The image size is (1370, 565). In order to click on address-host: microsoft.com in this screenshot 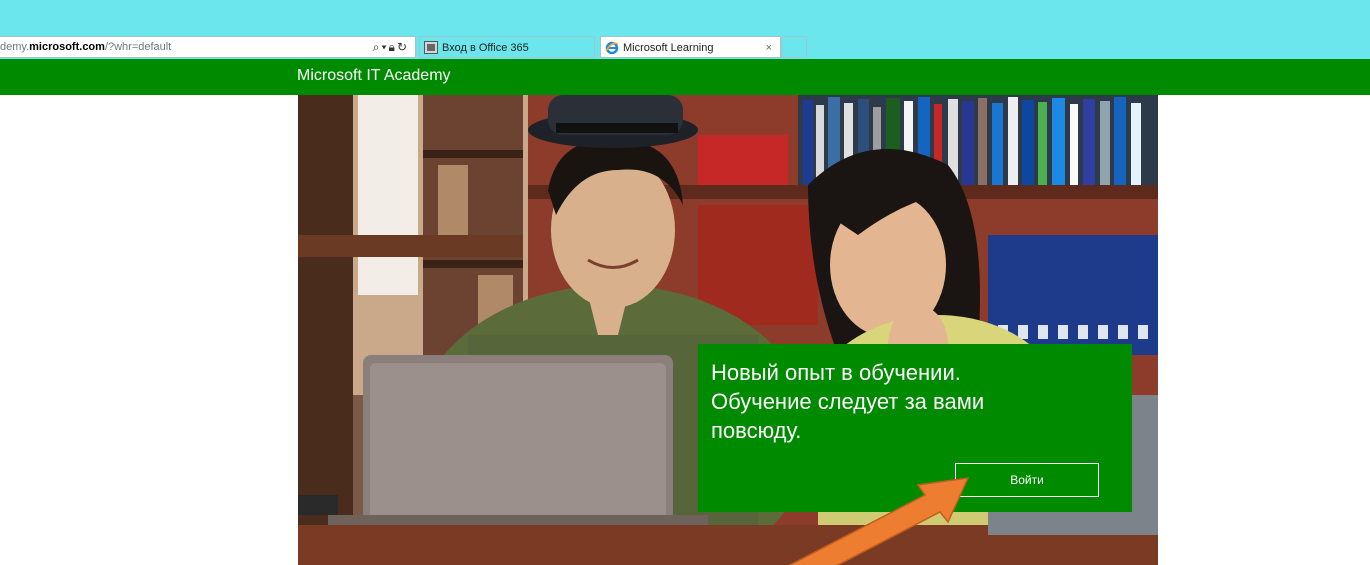, I will do `click(67, 47)`.